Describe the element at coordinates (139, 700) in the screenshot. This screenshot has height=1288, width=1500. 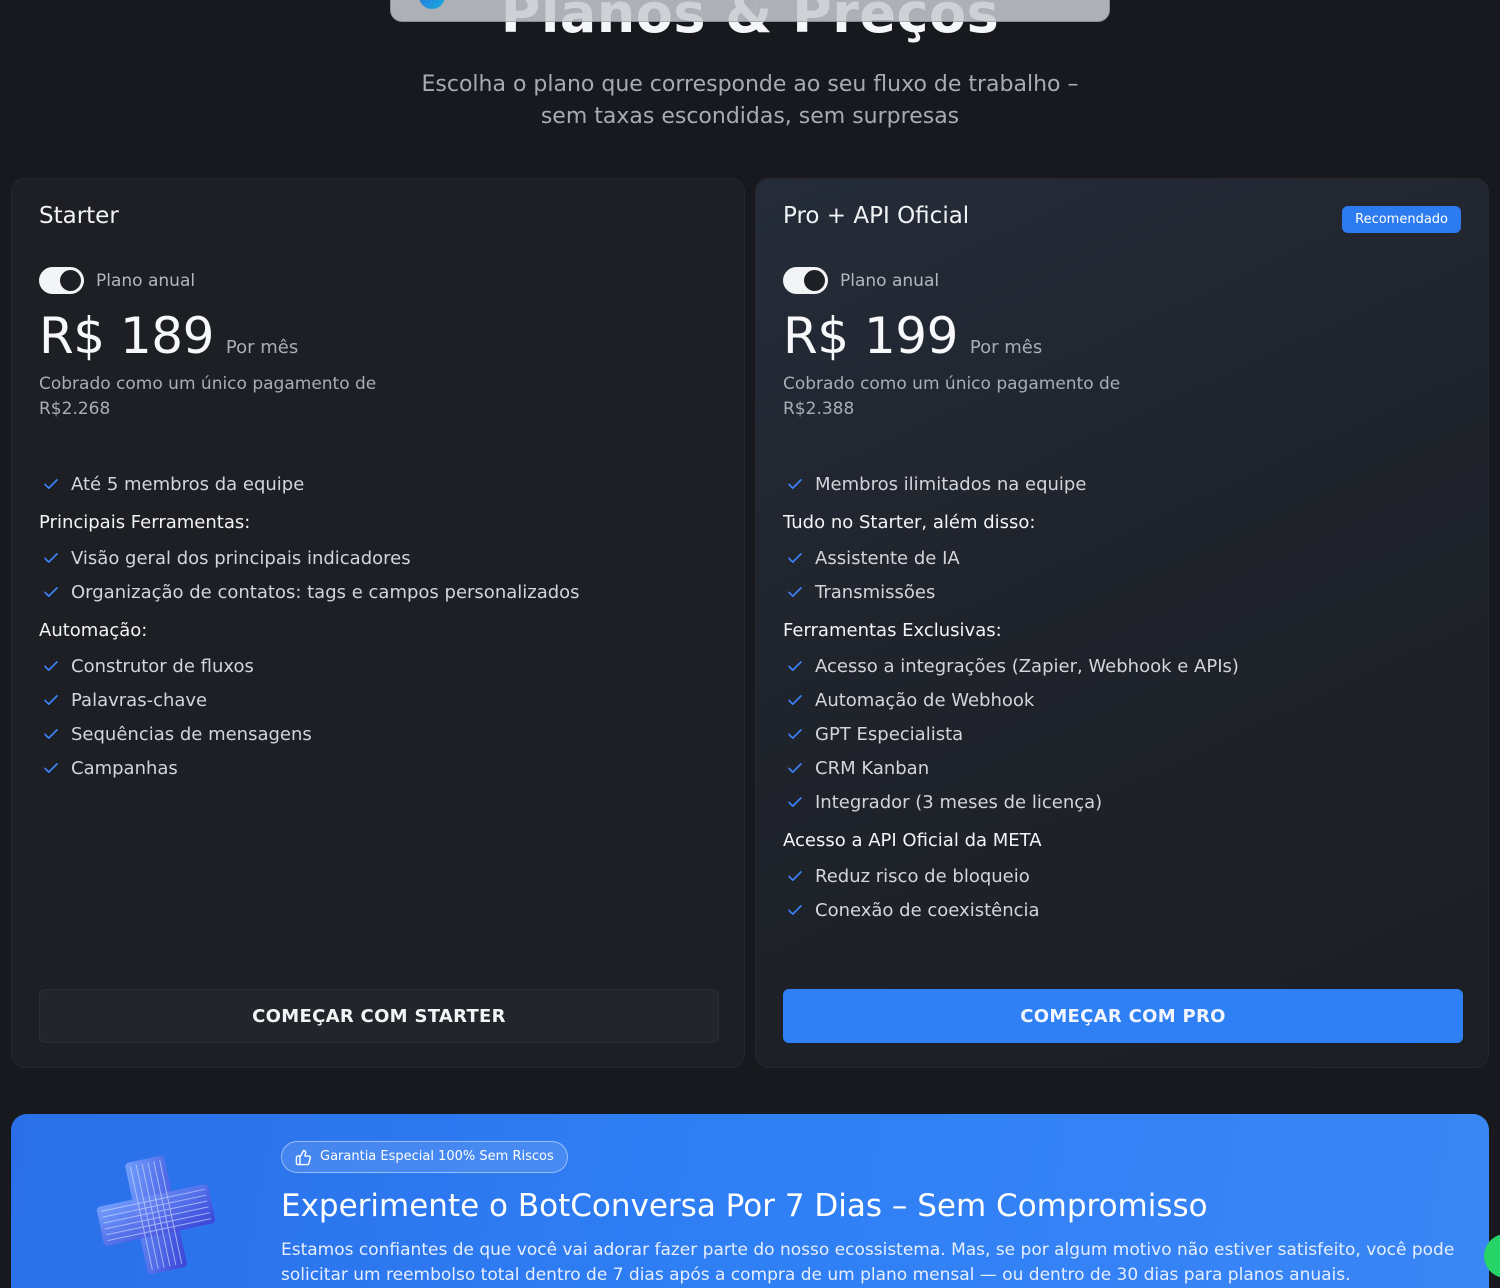
I see `feature-label: Palavras-chave` at that location.